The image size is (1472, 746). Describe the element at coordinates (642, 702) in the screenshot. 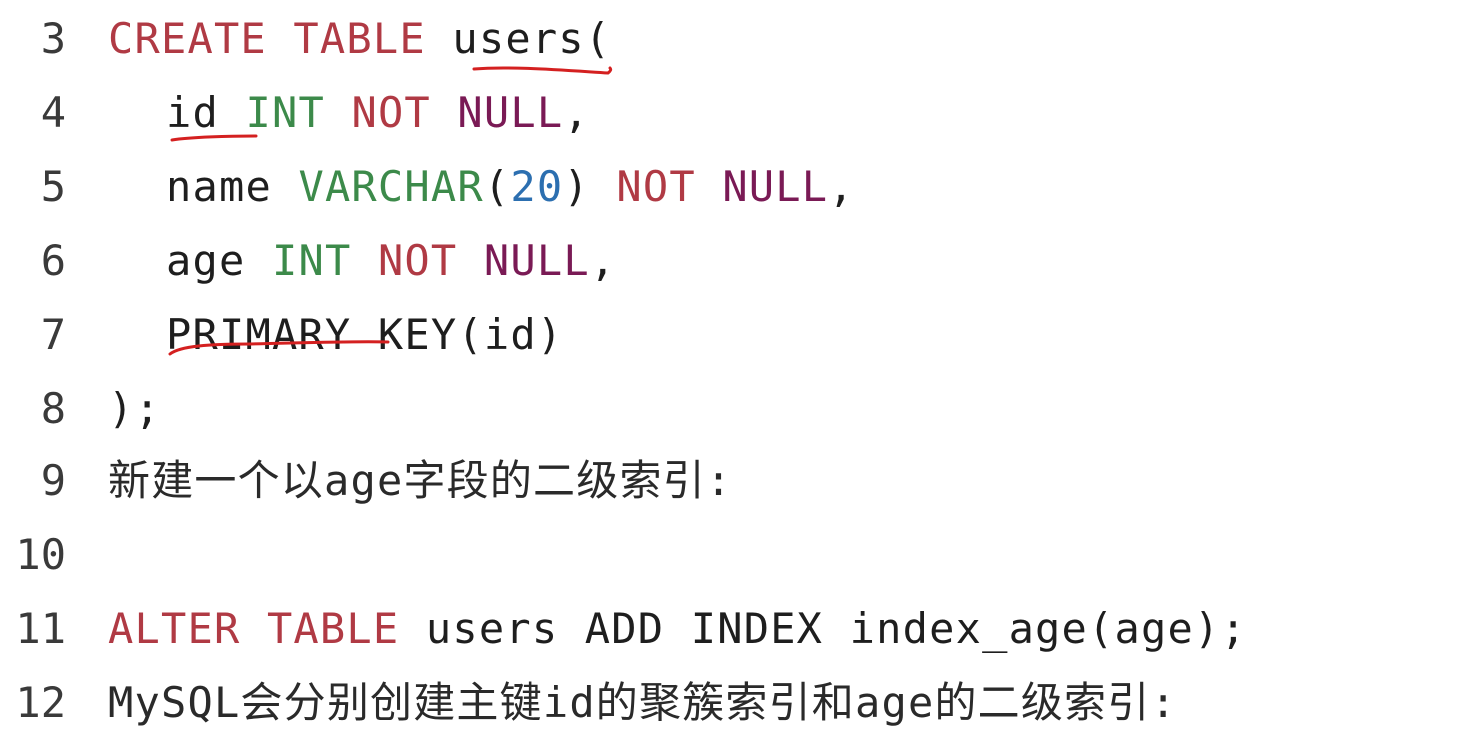

I see `note-text: MySQL会分别创建主键id的聚簇索引和age的二级索引:` at that location.